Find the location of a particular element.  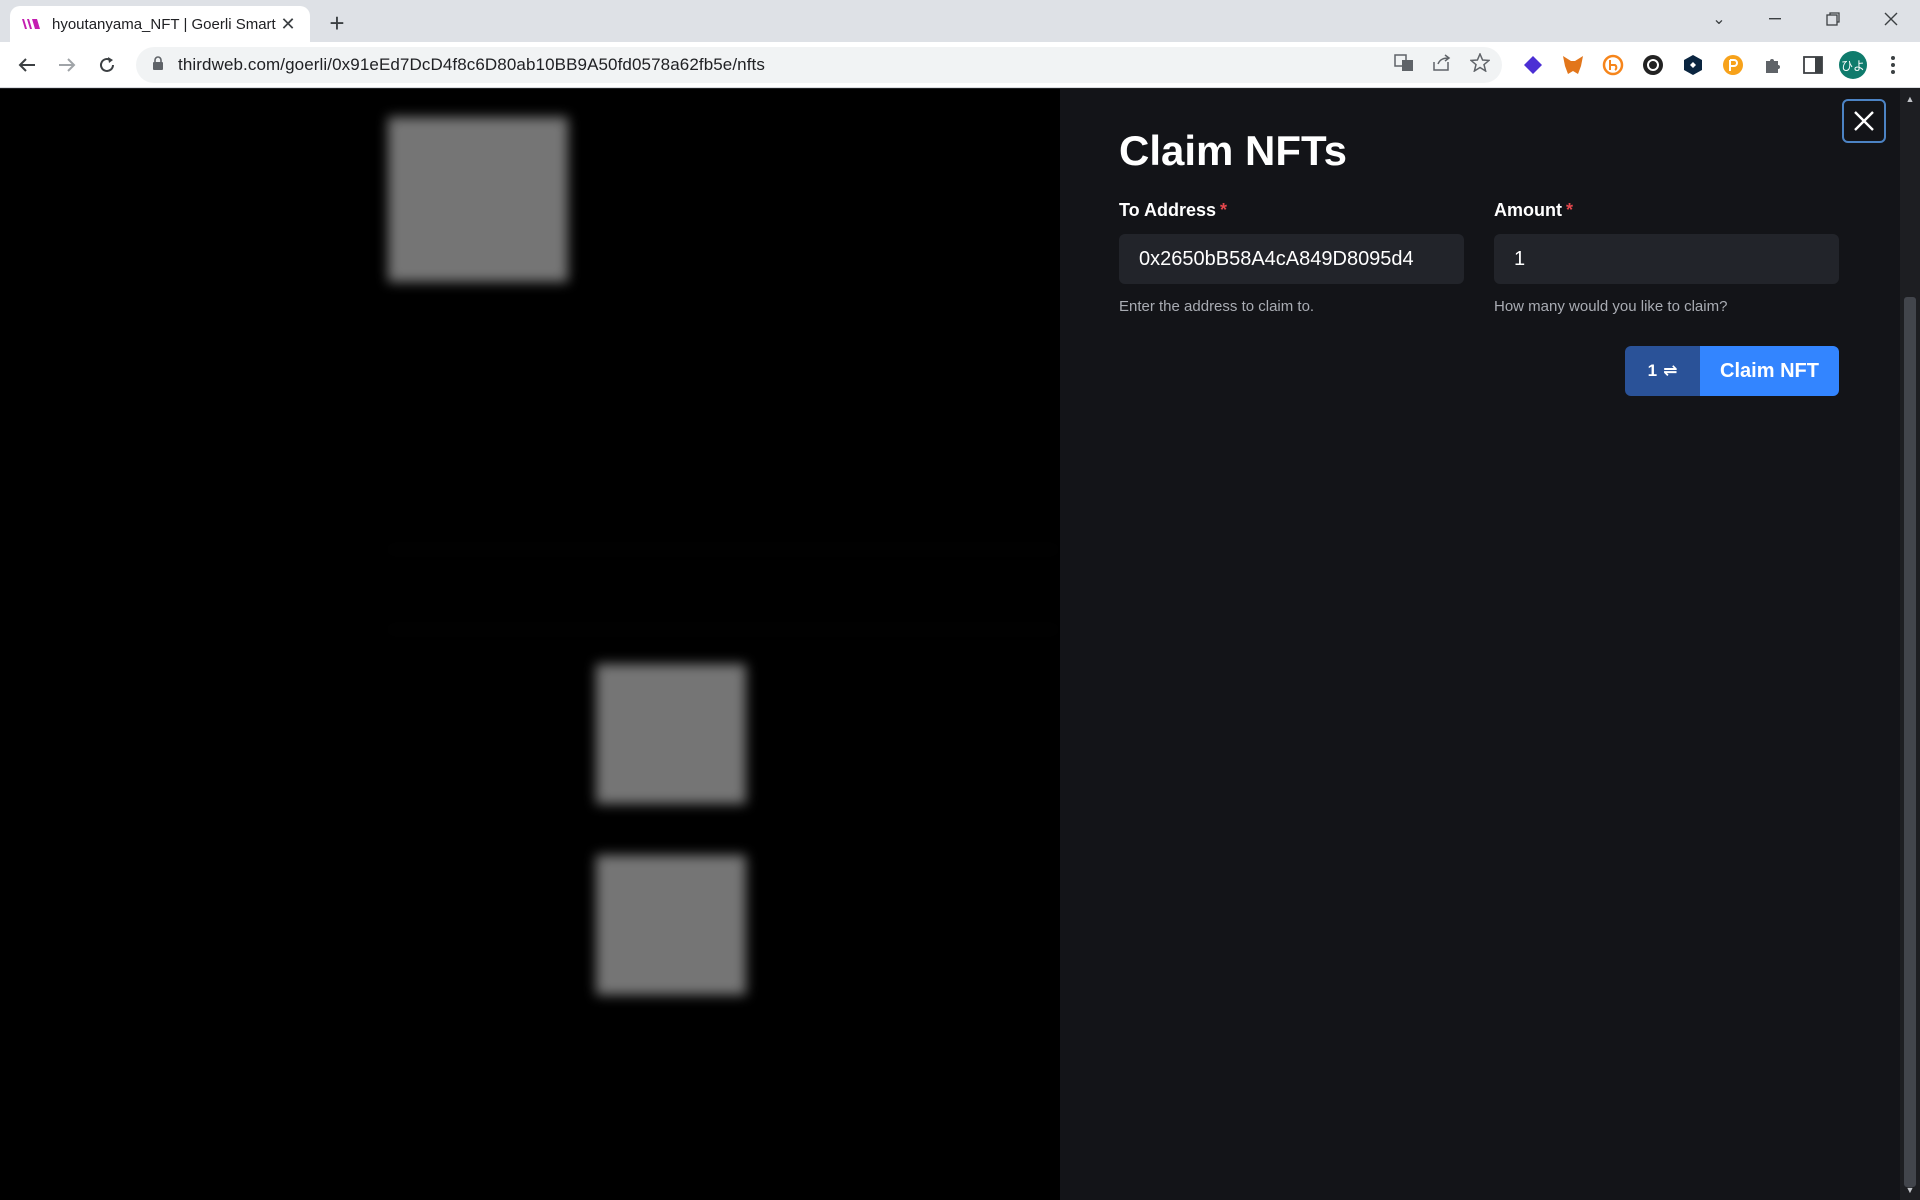

translate-icon is located at coordinates (1404, 65).